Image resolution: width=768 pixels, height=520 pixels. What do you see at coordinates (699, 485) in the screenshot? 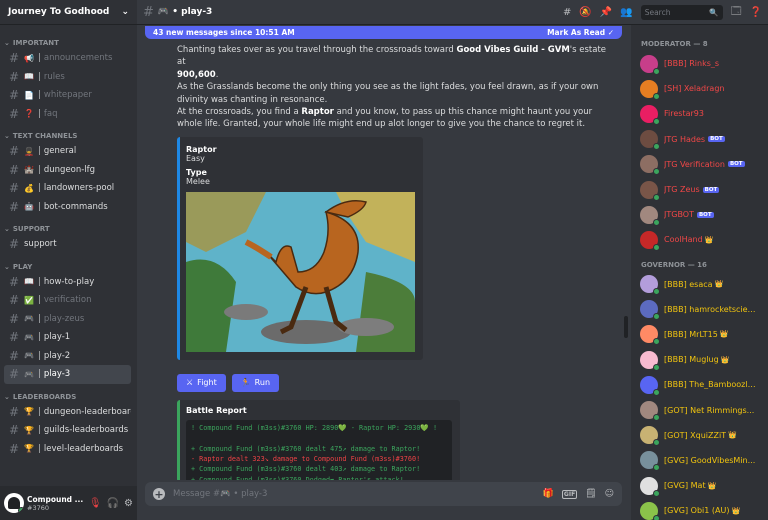
I see `member-item: [GVG] Mat 👑` at bounding box center [699, 485].